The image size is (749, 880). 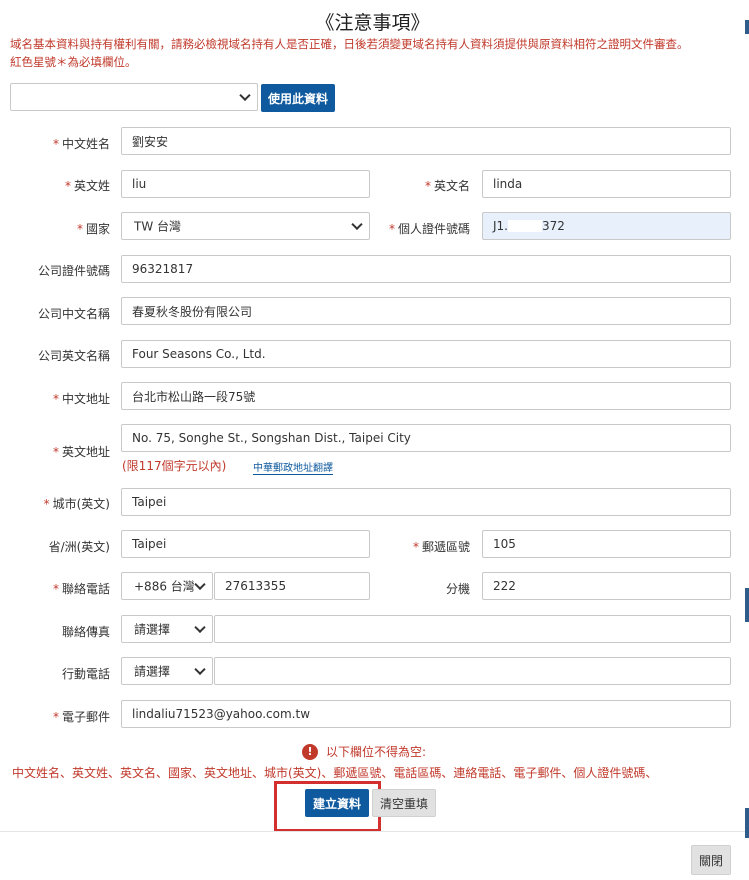 I want to click on fax-label: 聯絡傳真, so click(x=85, y=632).